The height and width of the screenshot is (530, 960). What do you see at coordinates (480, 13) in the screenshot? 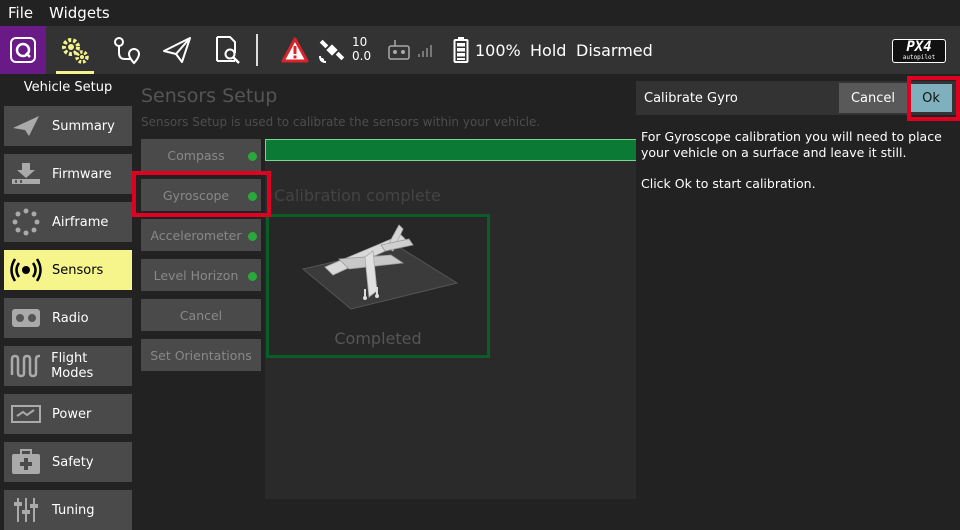
I see `menu-bar: File Widgets` at bounding box center [480, 13].